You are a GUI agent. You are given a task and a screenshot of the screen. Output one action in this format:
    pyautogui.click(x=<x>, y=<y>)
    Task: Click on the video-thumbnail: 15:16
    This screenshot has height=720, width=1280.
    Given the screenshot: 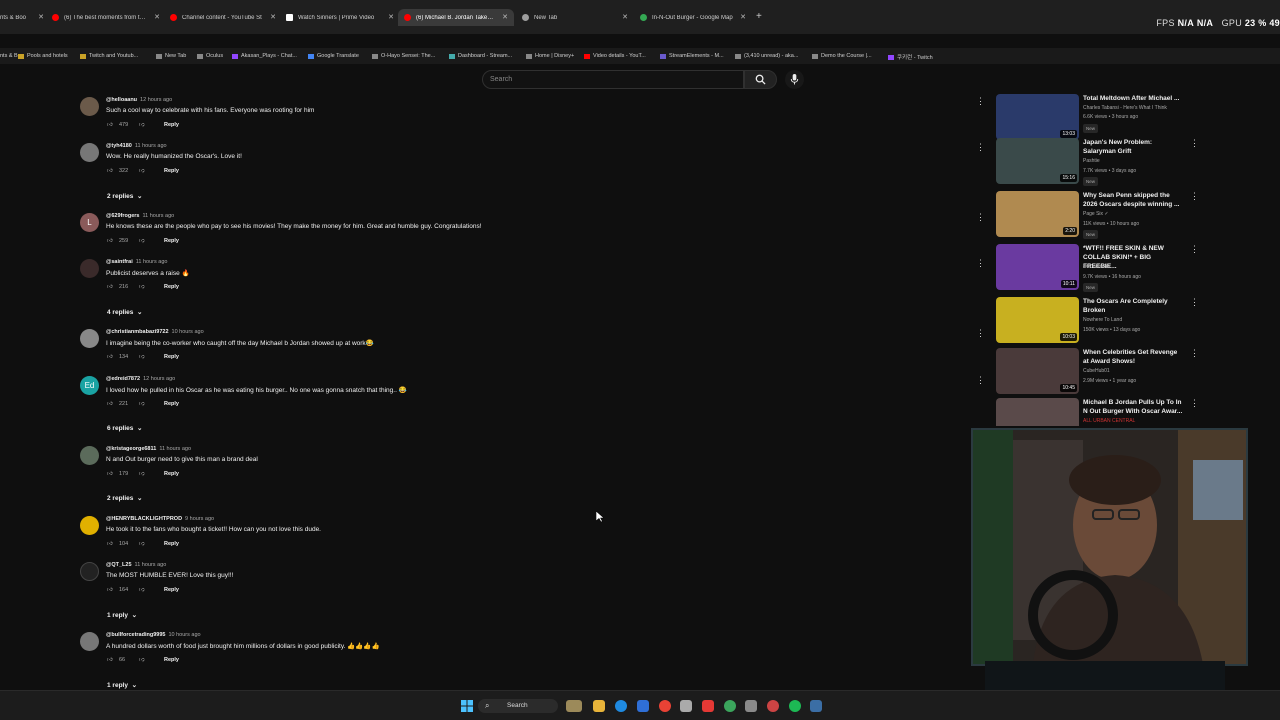 What is the action you would take?
    pyautogui.click(x=1037, y=161)
    